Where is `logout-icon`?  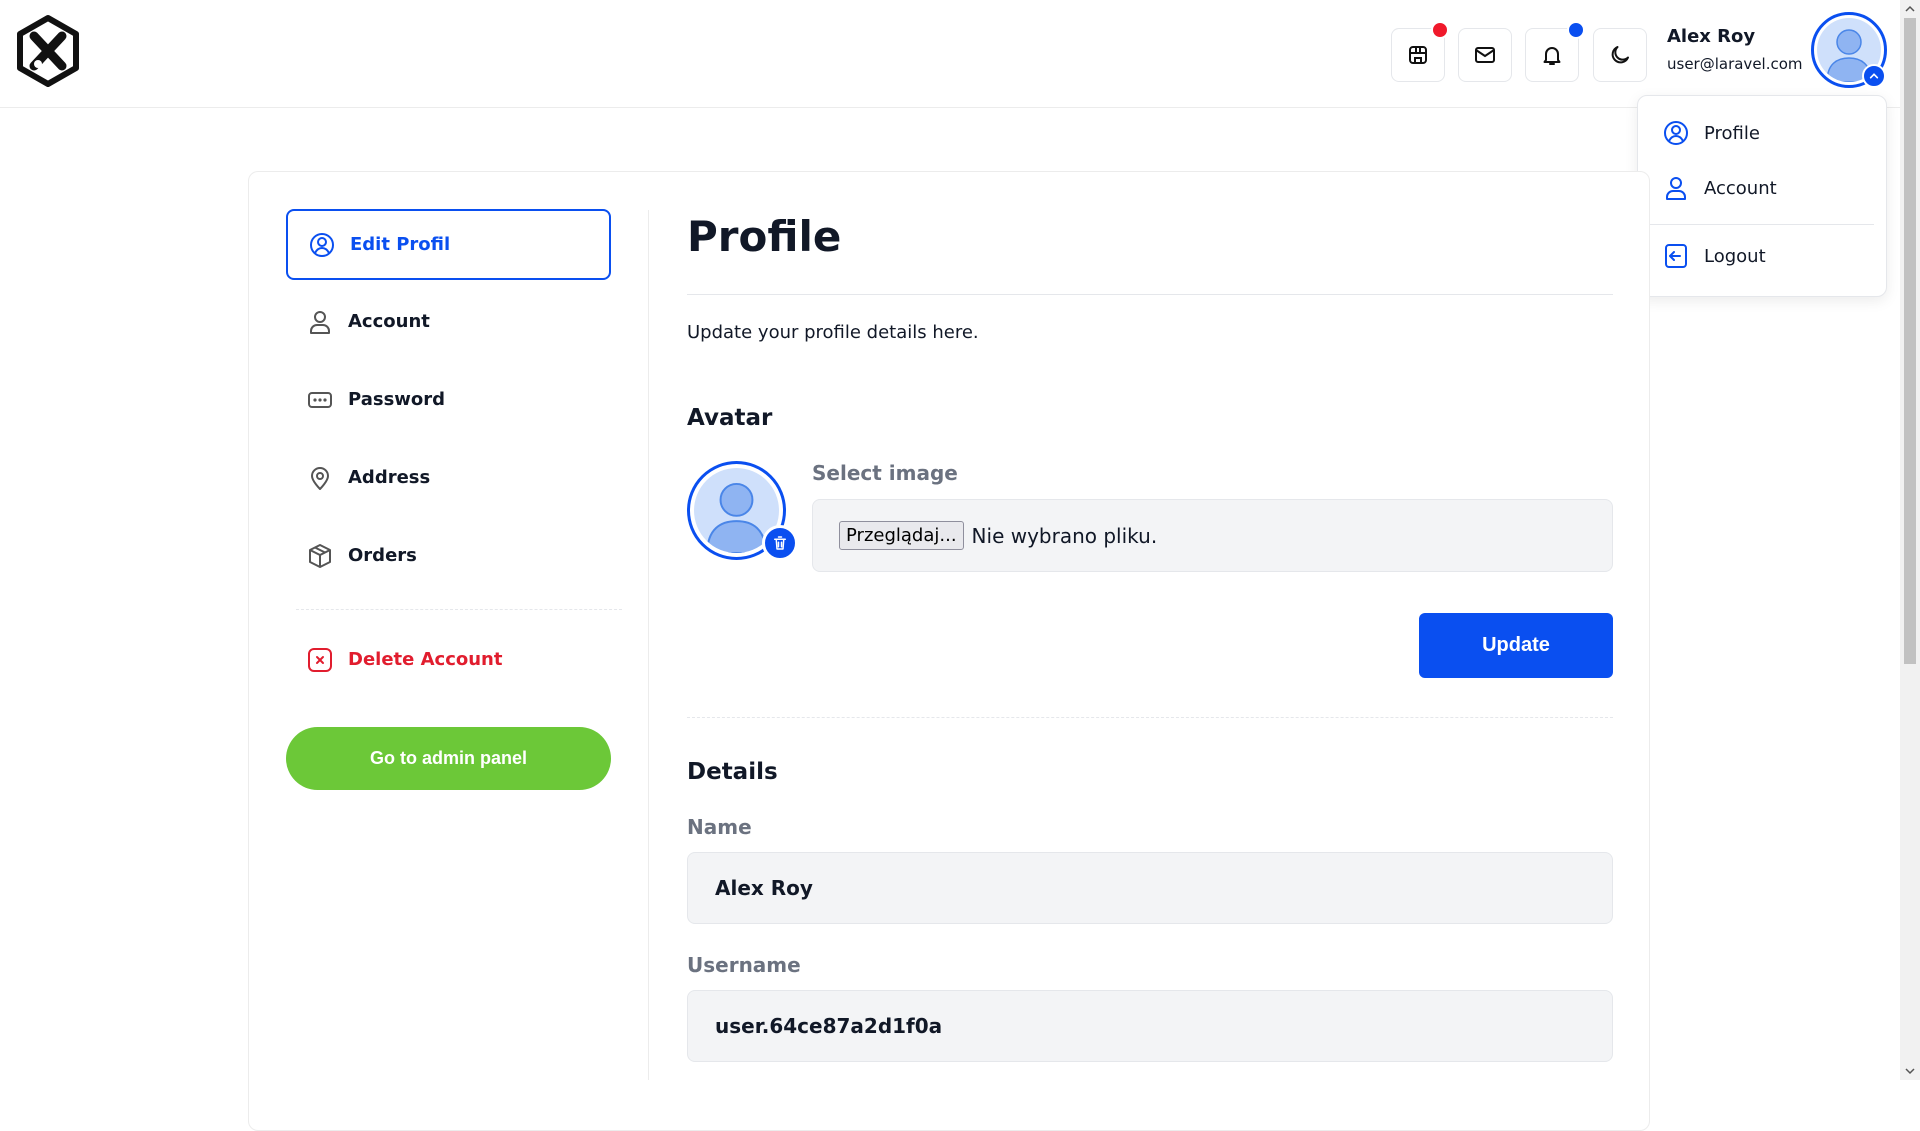
logout-icon is located at coordinates (1676, 256).